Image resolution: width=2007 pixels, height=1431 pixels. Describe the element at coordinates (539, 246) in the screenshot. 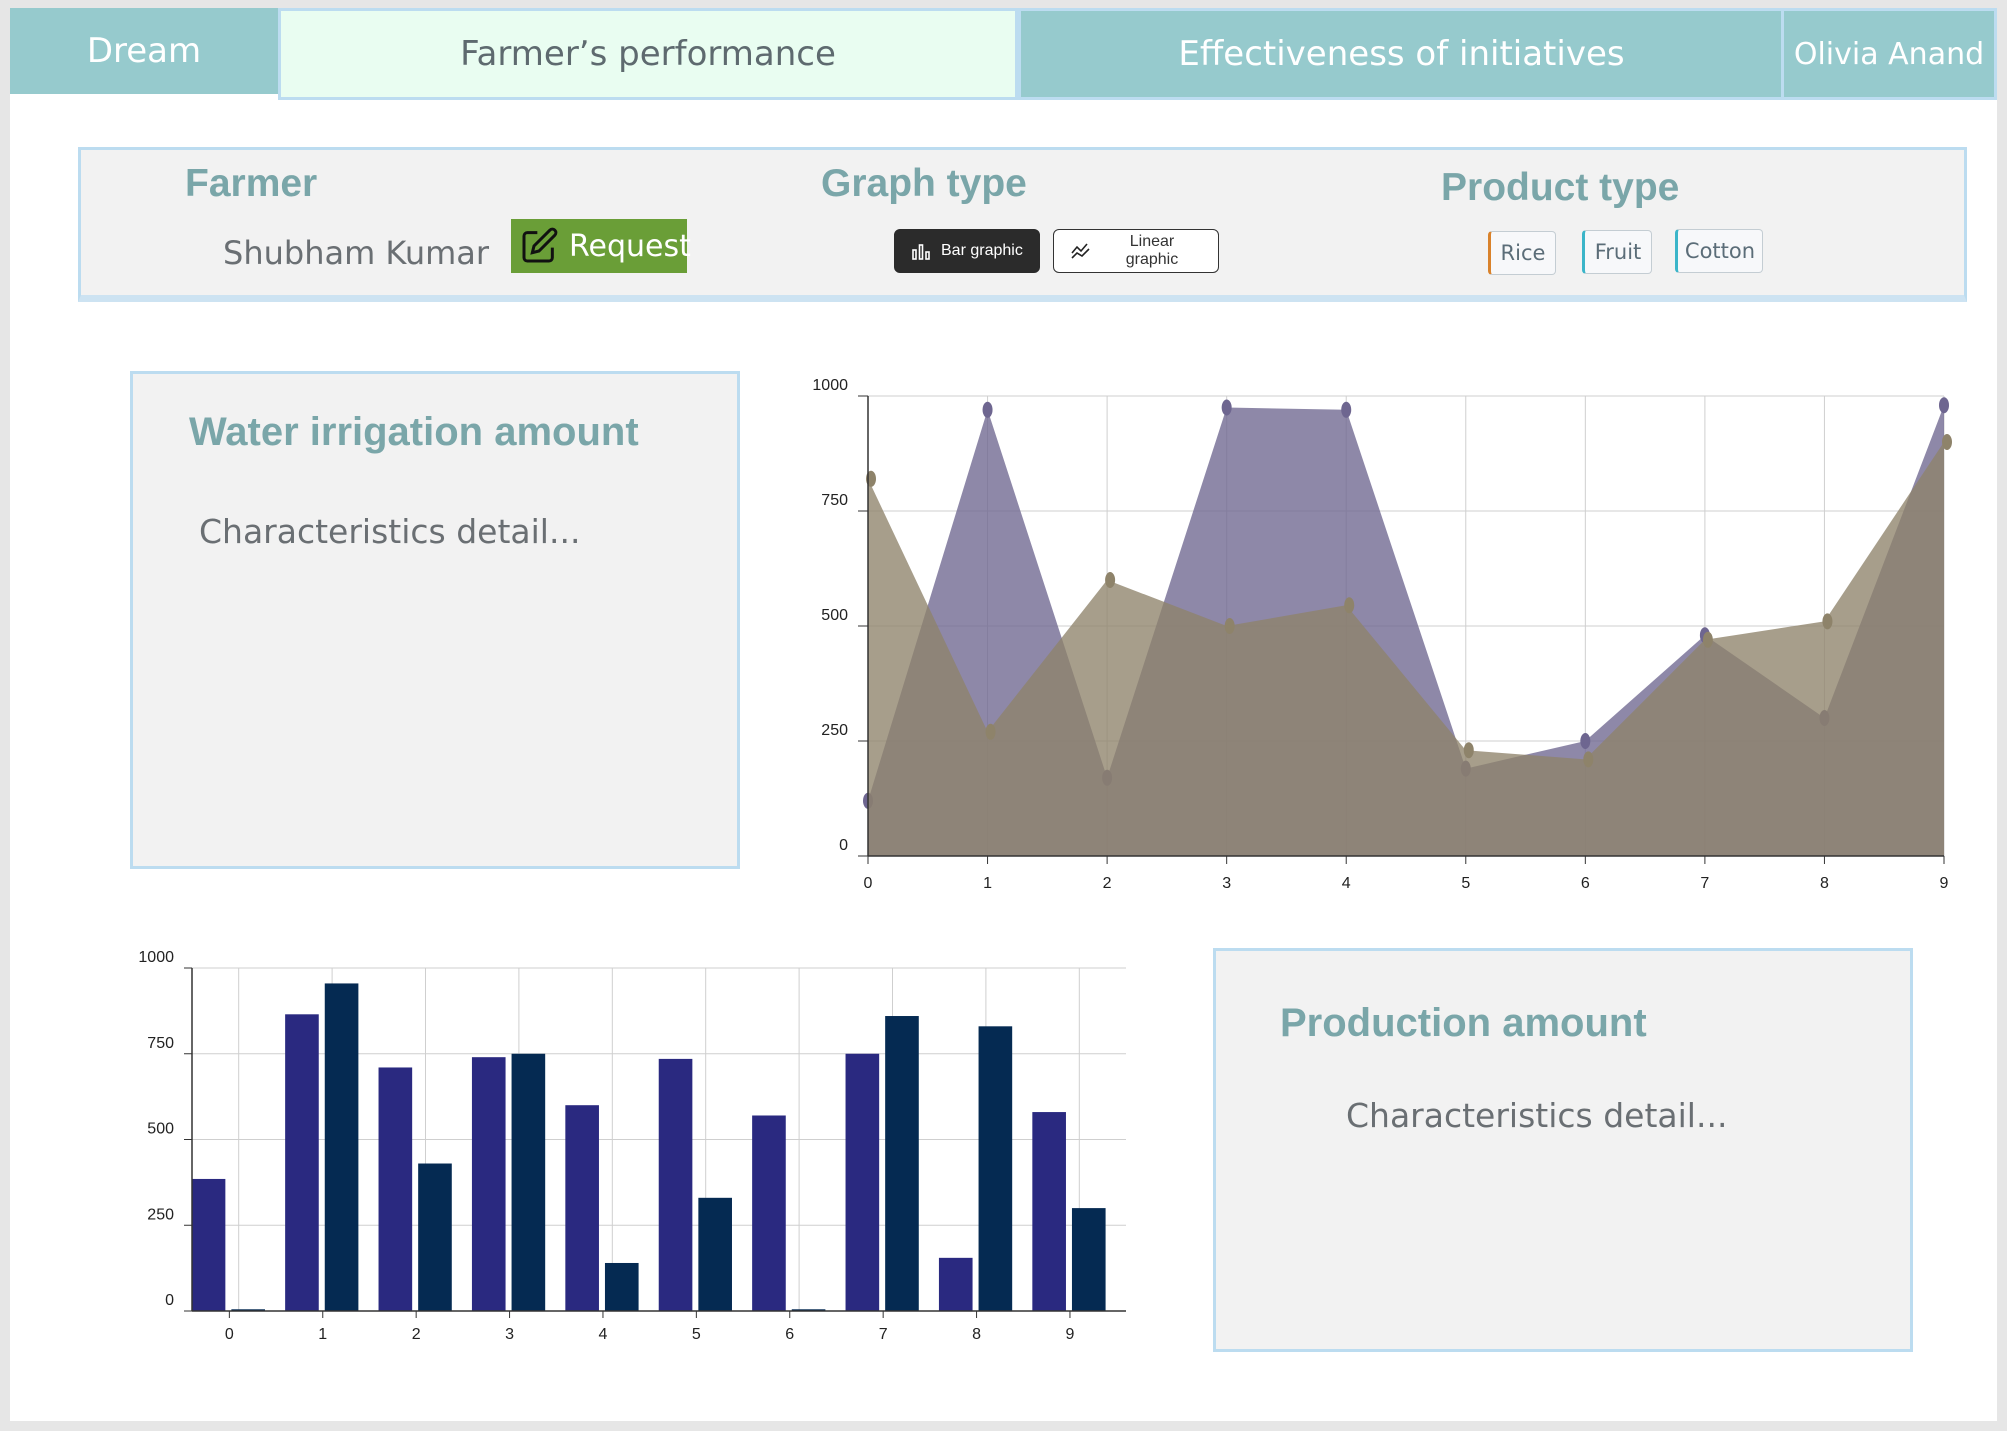

I see `edit-icon` at that location.